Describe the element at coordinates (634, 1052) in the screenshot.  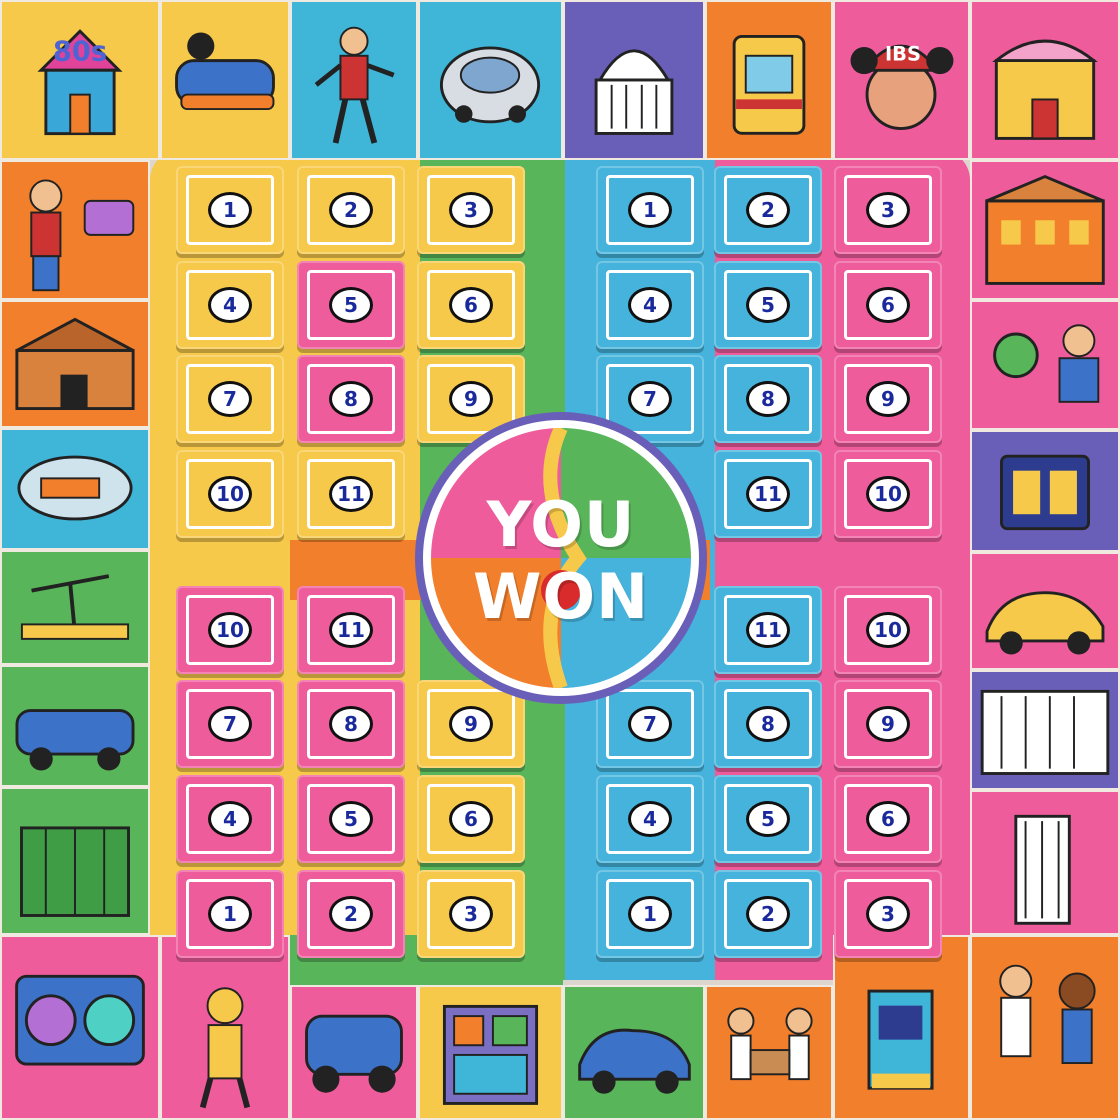
I see `cartoon-friends-icon` at that location.